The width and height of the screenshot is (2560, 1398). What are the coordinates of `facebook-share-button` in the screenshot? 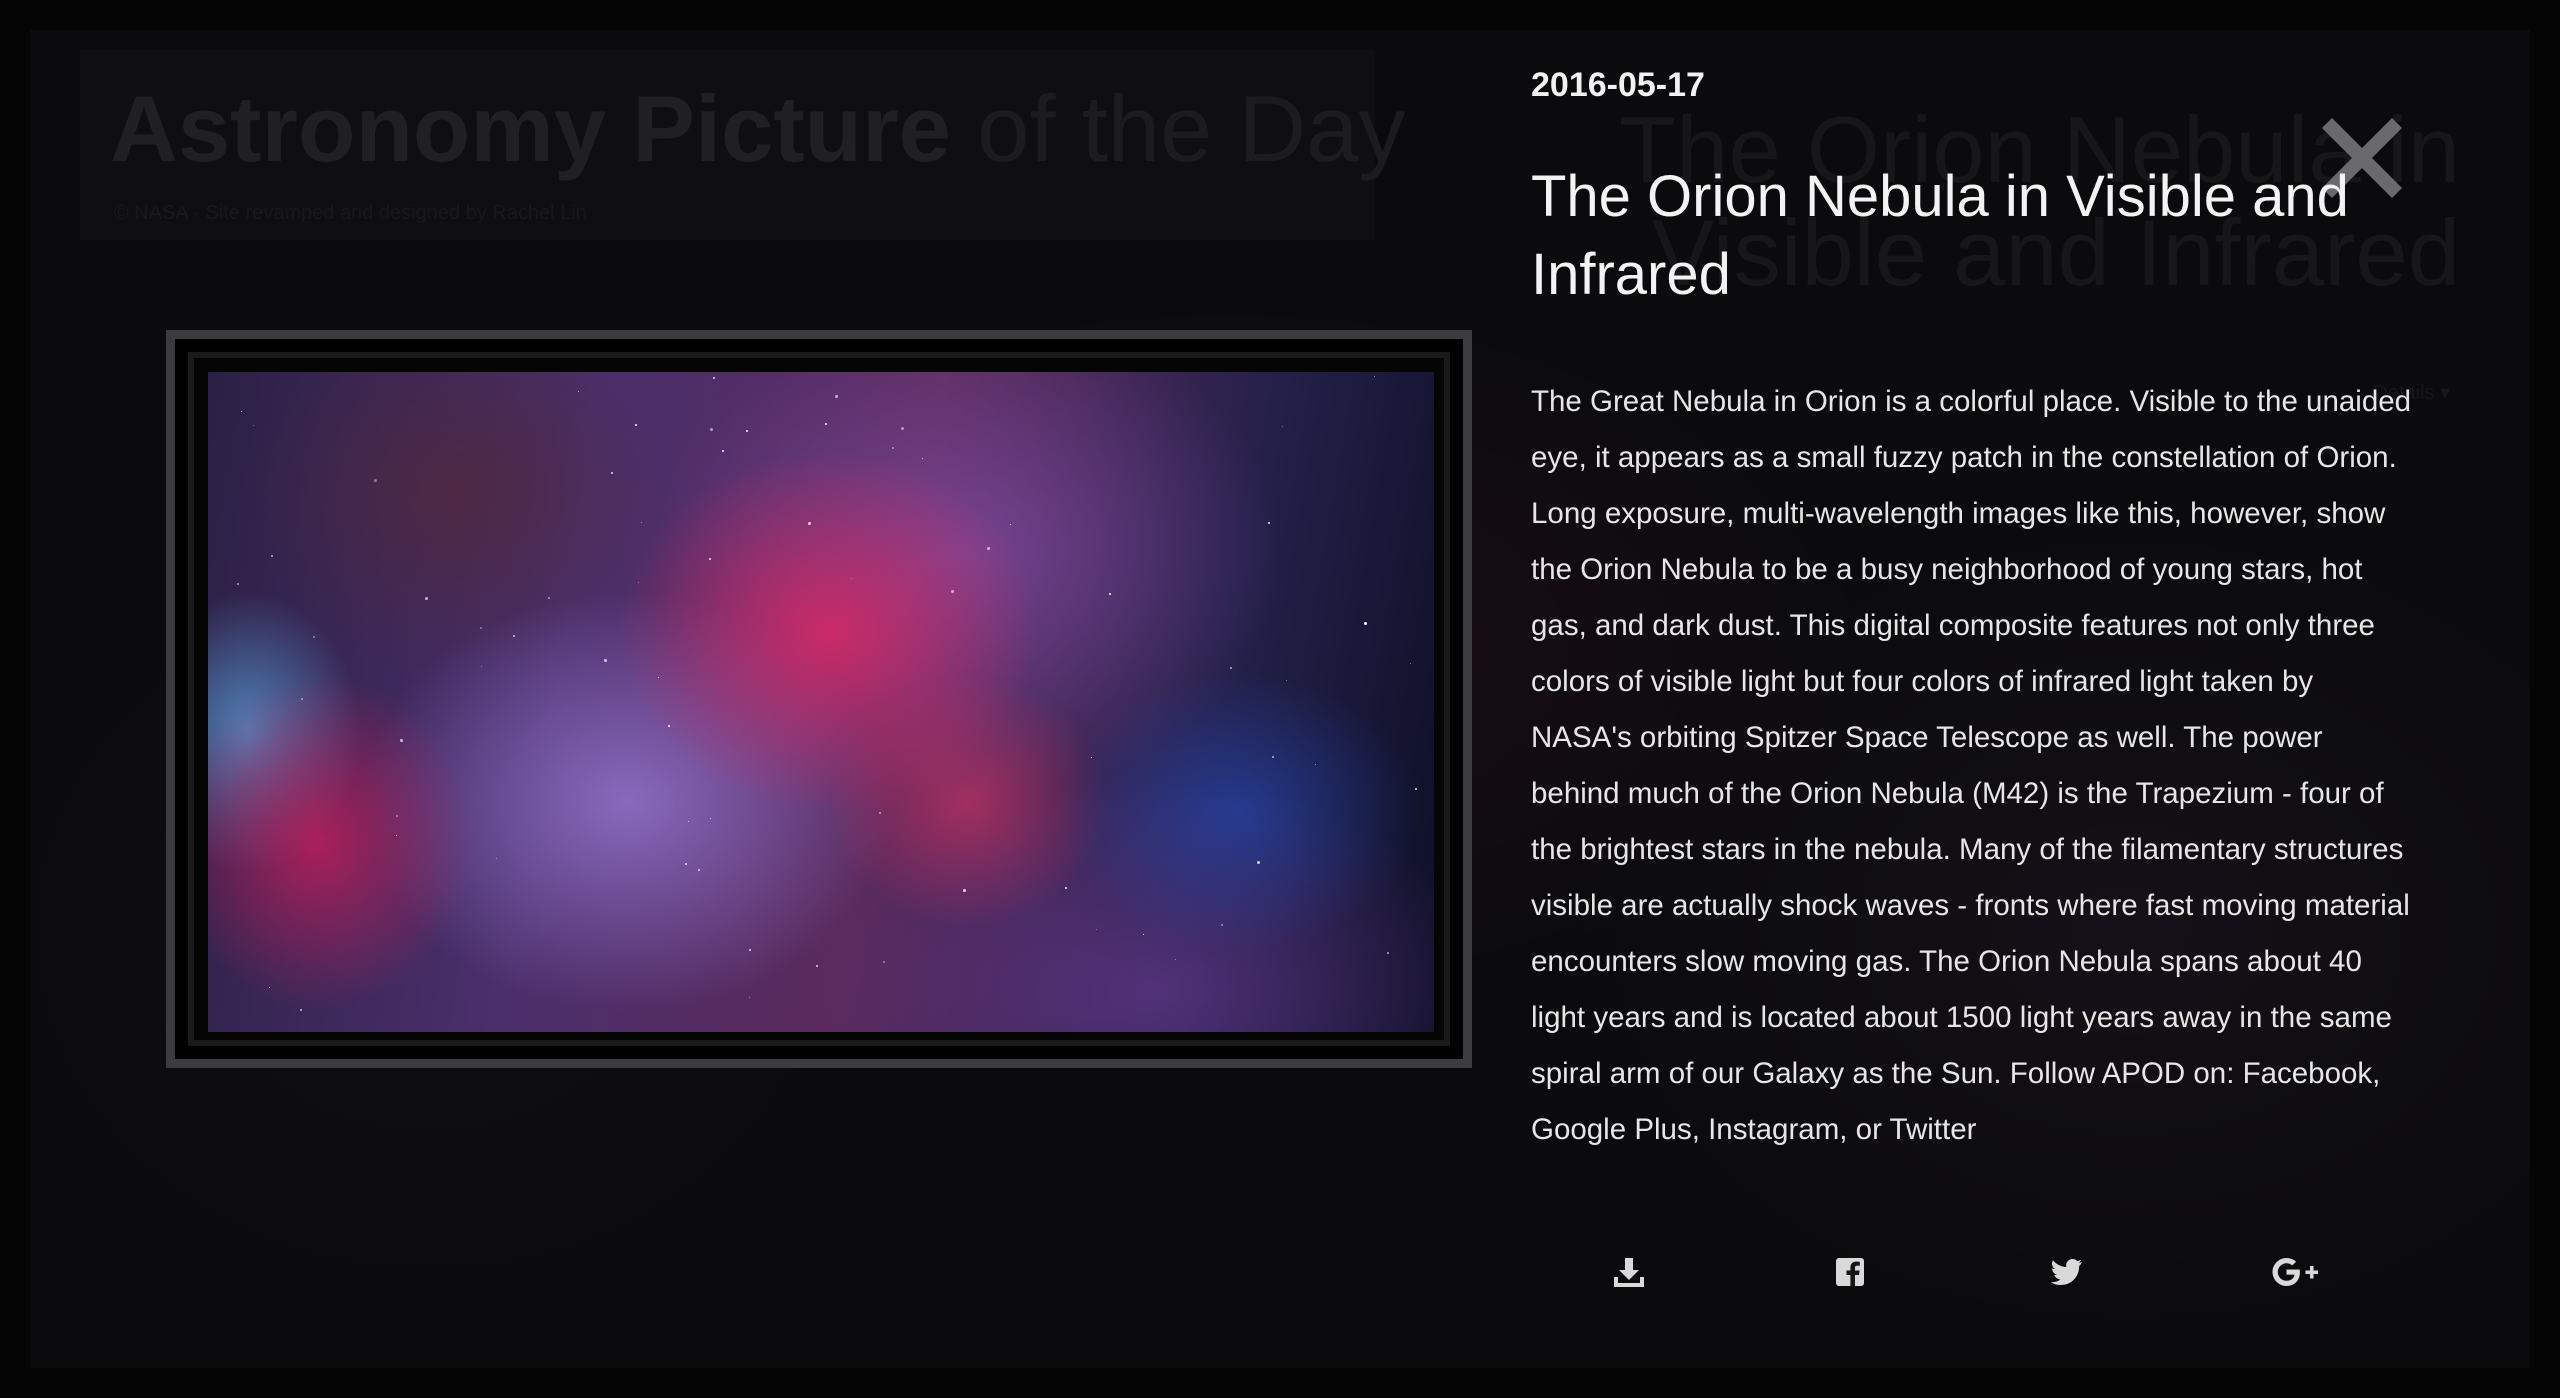 It's located at (1850, 1272).